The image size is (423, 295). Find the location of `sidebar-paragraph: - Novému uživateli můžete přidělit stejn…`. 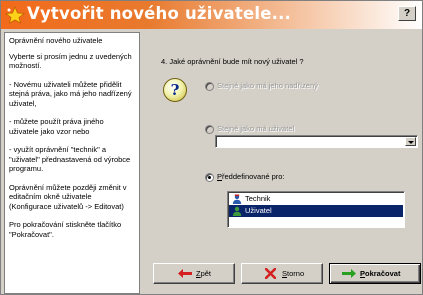

sidebar-paragraph: - Novému uživateli můžete přidělit stejn… is located at coordinates (70, 93).